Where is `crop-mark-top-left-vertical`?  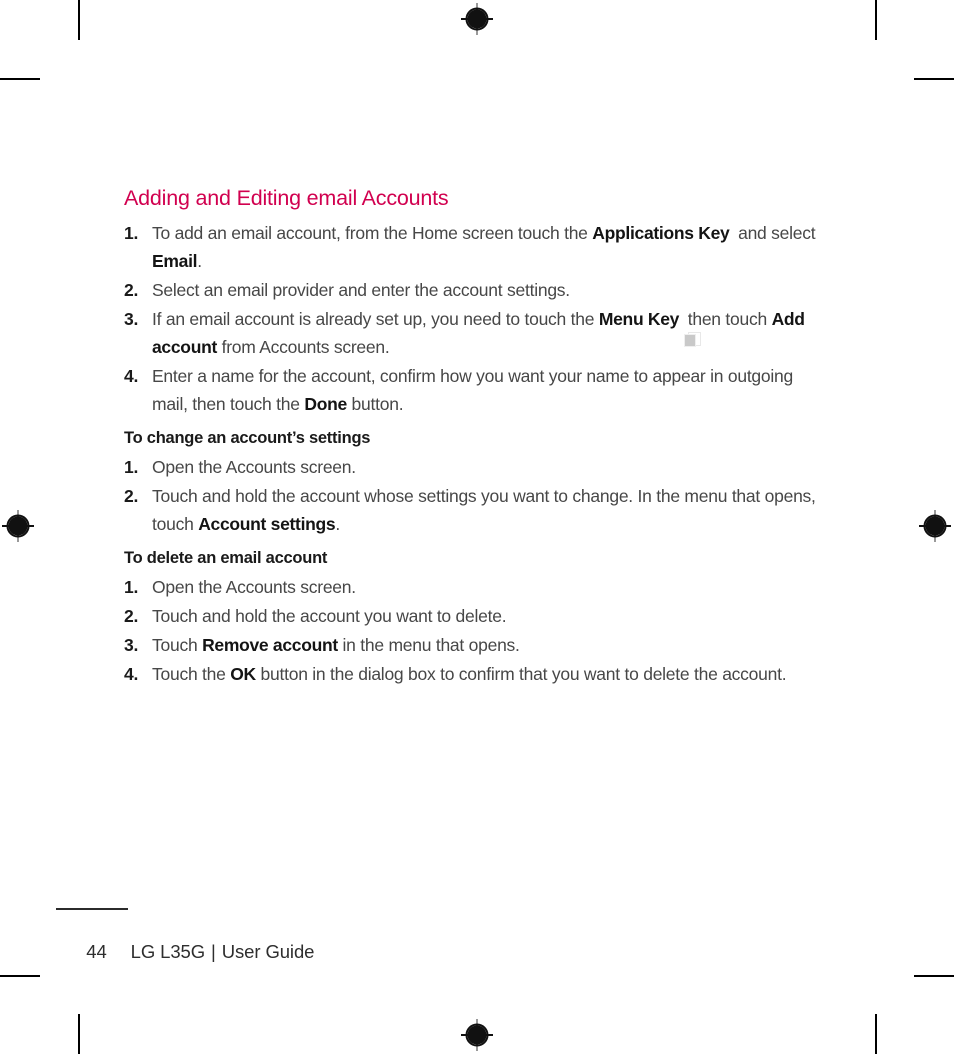
crop-mark-top-left-vertical is located at coordinates (79, 20).